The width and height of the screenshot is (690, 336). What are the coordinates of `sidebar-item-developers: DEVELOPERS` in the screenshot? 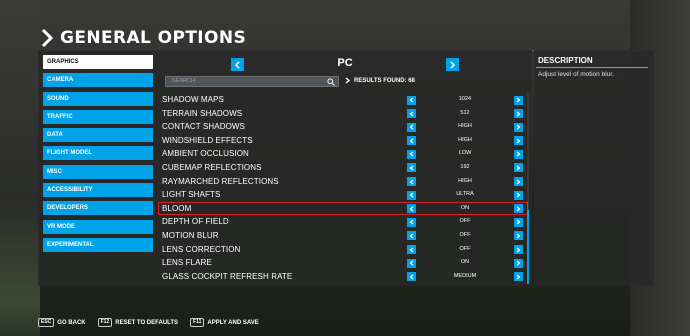 It's located at (98, 208).